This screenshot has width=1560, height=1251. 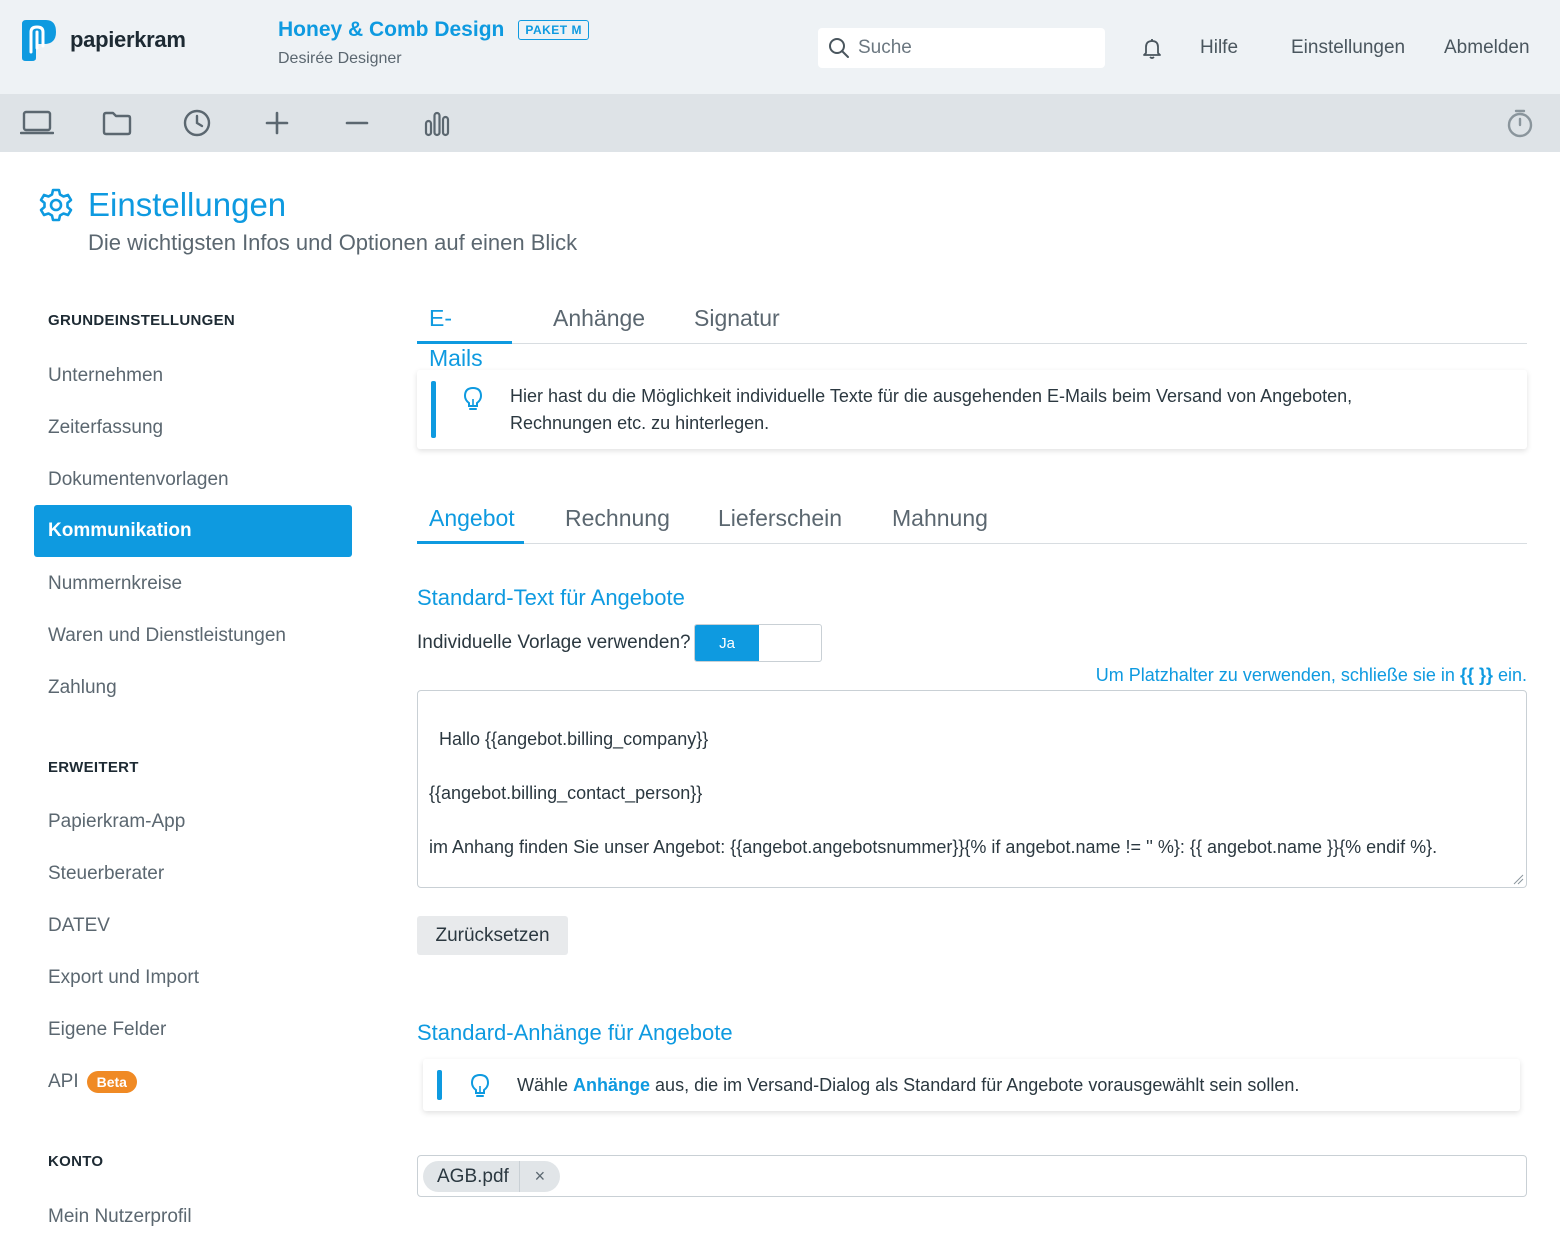 What do you see at coordinates (972, 334) in the screenshot?
I see `settings-tabs: E-Mails Anhänge Signatur` at bounding box center [972, 334].